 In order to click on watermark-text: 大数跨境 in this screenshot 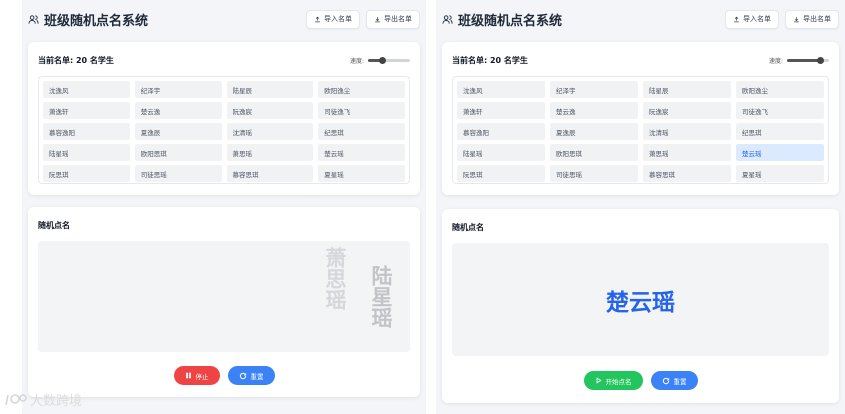, I will do `click(56, 401)`.